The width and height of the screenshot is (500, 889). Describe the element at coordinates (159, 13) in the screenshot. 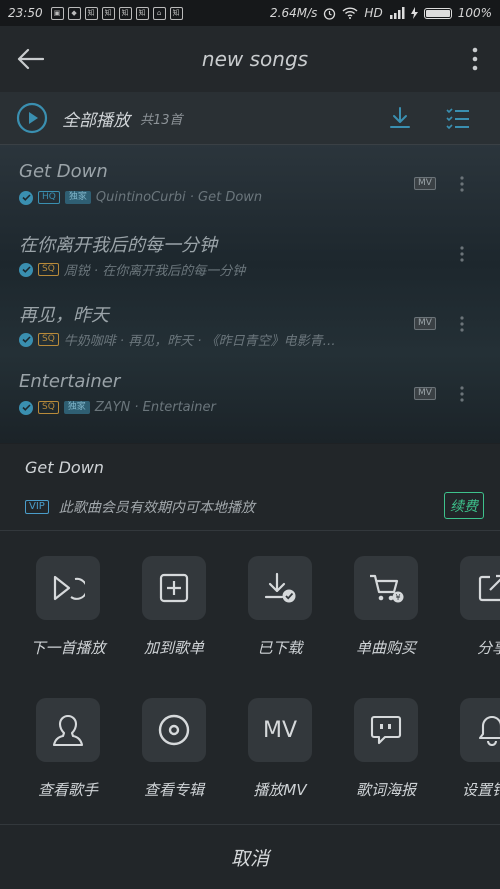

I see `notification-icon: ⌂` at that location.